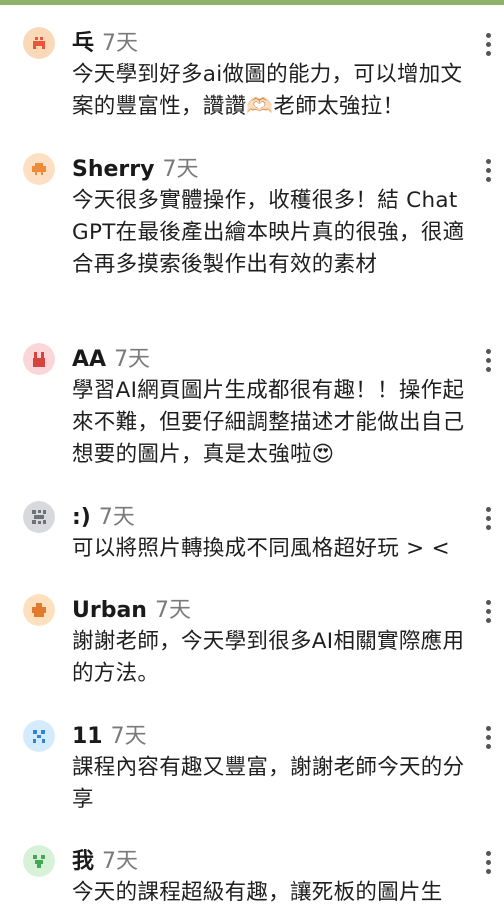 Image resolution: width=504 pixels, height=920 pixels. Describe the element at coordinates (89, 359) in the screenshot. I see `comment-author-name: AA` at that location.